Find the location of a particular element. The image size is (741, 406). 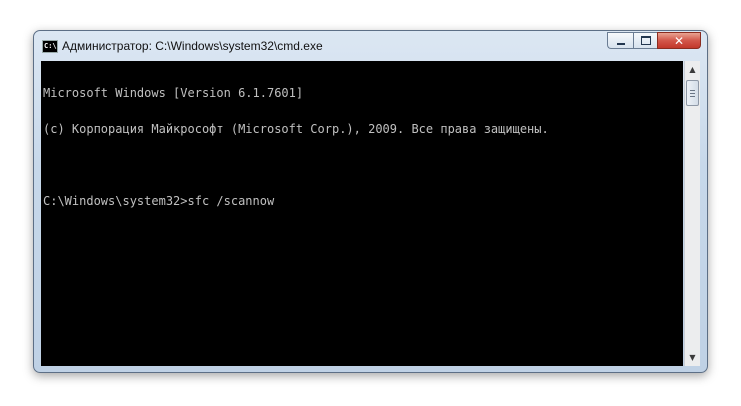

window-controls: ✕ is located at coordinates (654, 41).